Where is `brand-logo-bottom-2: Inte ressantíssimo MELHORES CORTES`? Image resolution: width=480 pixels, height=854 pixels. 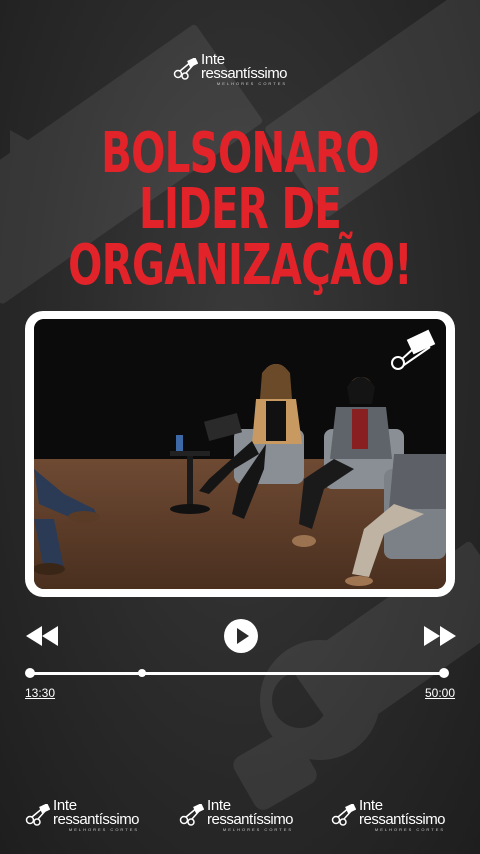
brand-logo-bottom-2: Inte ressantíssimo MELHORES CORTES is located at coordinates (236, 815).